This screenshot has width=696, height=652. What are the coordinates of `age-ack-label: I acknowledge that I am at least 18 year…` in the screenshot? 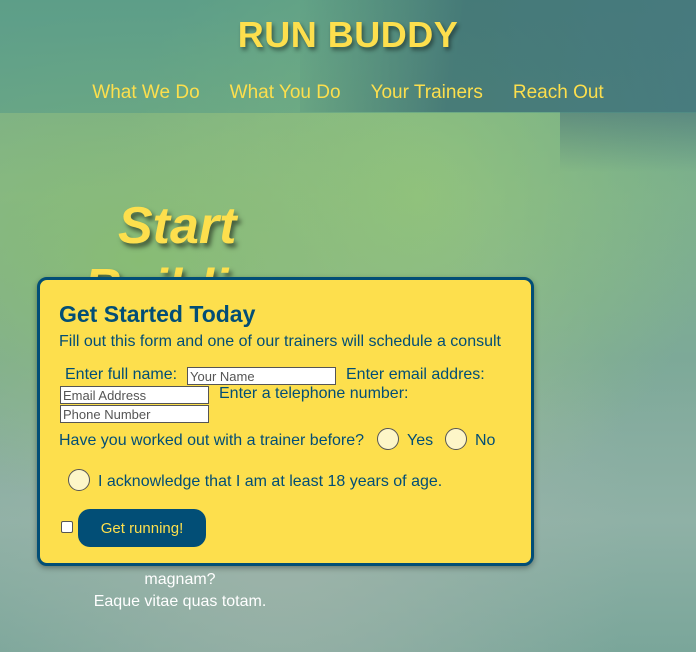 It's located at (270, 481).